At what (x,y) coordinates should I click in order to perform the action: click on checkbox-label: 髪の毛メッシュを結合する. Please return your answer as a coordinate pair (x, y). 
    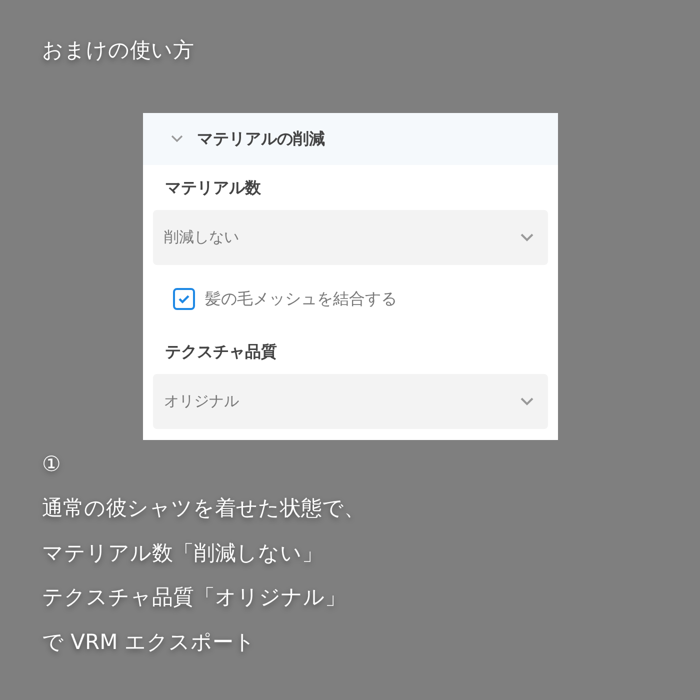
    Looking at the image, I should click on (301, 299).